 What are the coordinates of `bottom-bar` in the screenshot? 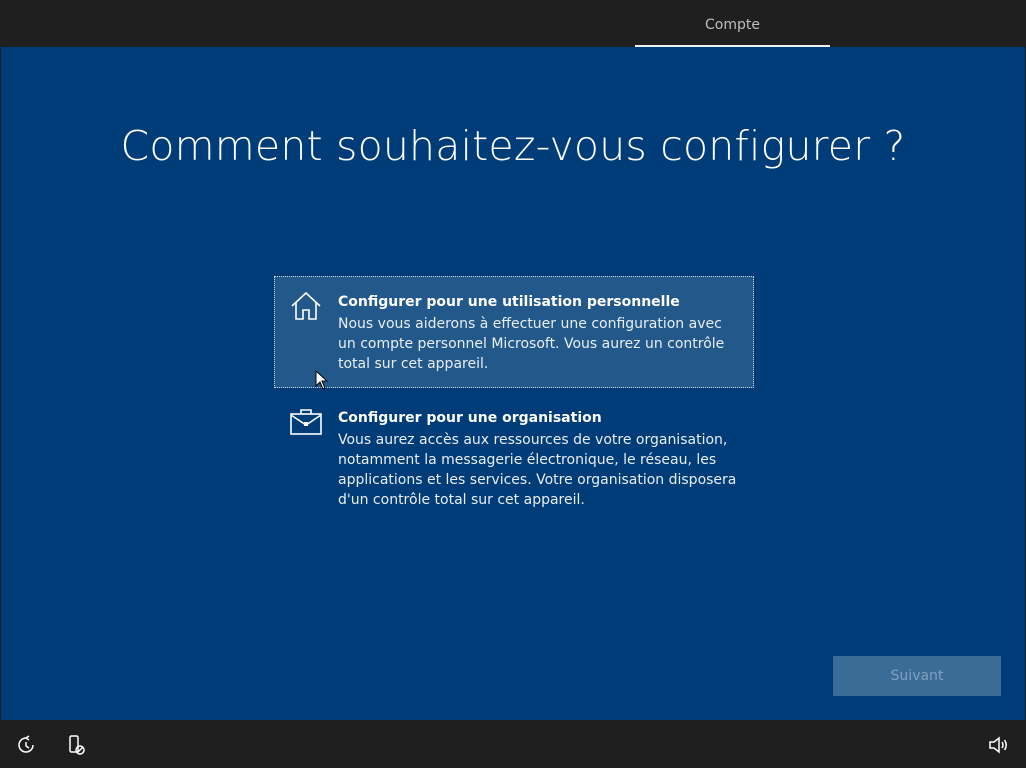 It's located at (513, 744).